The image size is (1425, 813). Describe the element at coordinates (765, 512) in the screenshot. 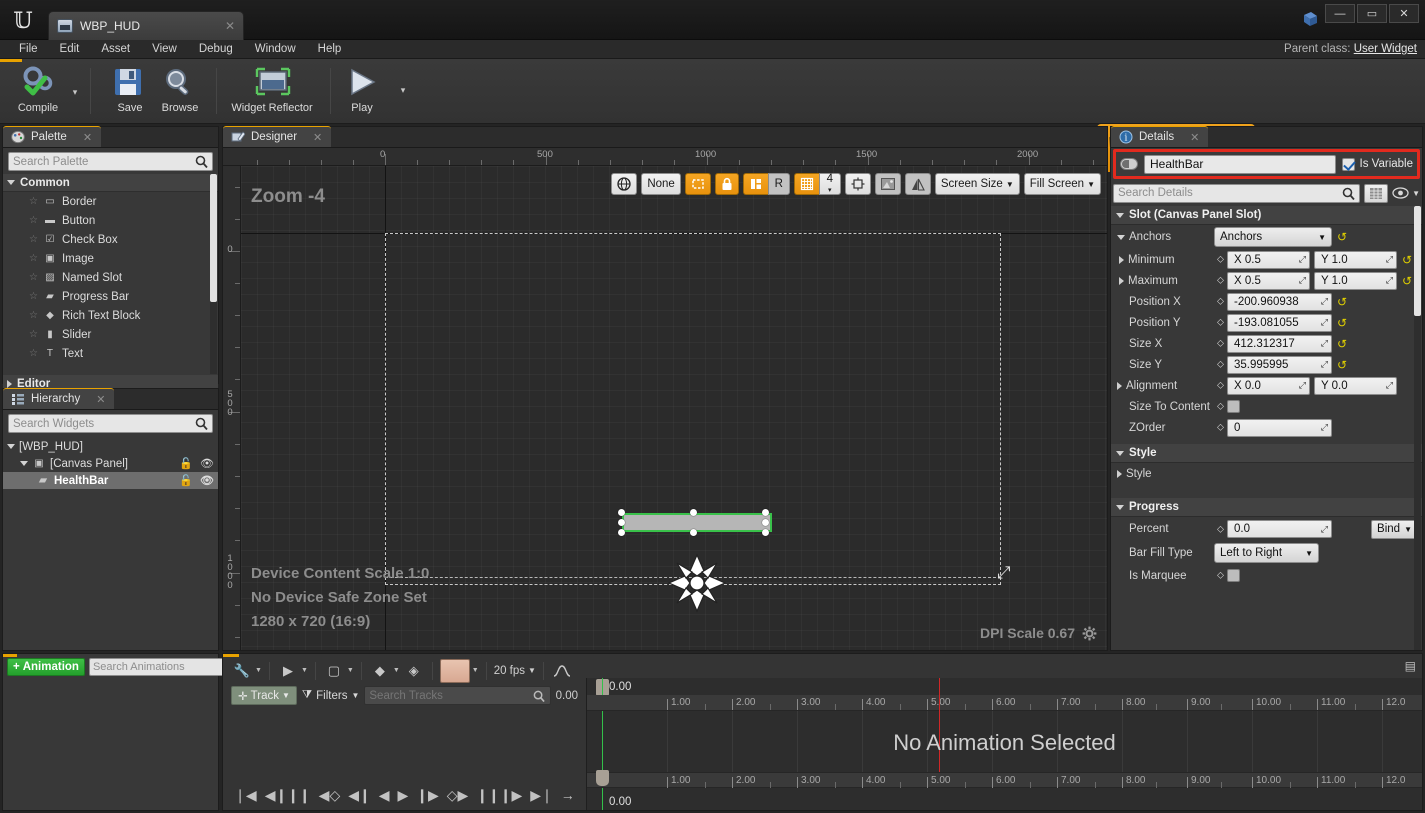

I see `resize-handle-tr` at that location.